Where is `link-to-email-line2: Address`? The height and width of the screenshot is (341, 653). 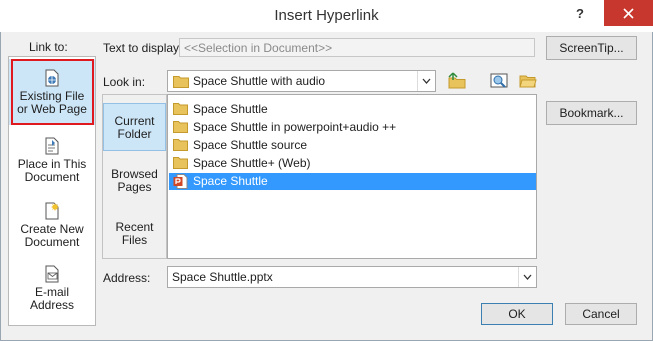 link-to-email-line2: Address is located at coordinates (52, 305).